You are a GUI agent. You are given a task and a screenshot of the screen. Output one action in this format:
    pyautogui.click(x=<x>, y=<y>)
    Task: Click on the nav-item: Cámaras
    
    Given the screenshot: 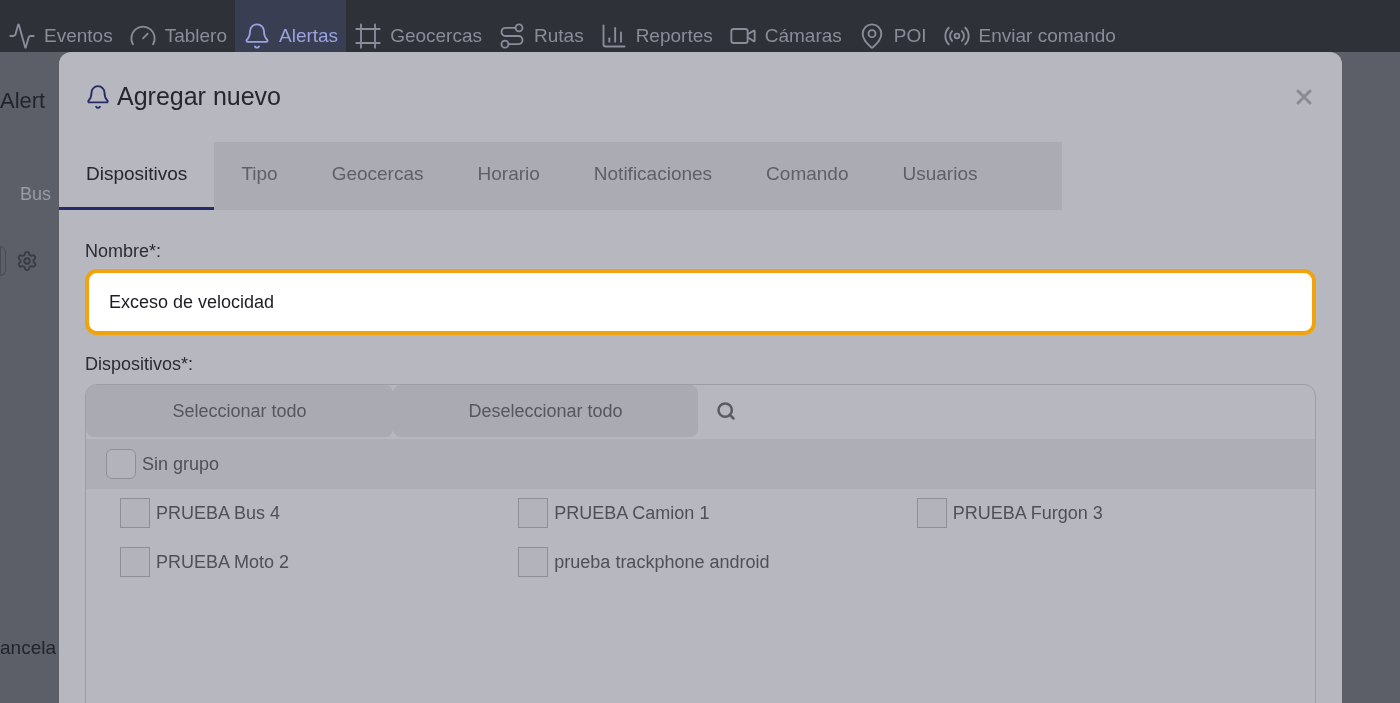 What is the action you would take?
    pyautogui.click(x=785, y=26)
    